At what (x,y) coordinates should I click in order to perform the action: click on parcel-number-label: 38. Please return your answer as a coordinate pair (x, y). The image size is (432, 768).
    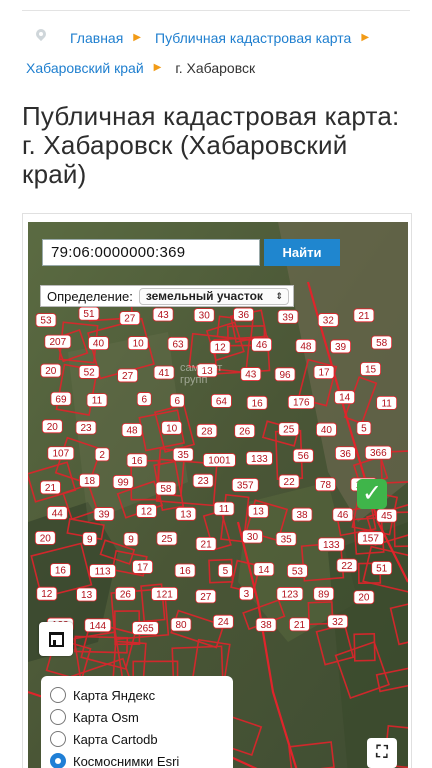
    Looking at the image, I should click on (302, 514).